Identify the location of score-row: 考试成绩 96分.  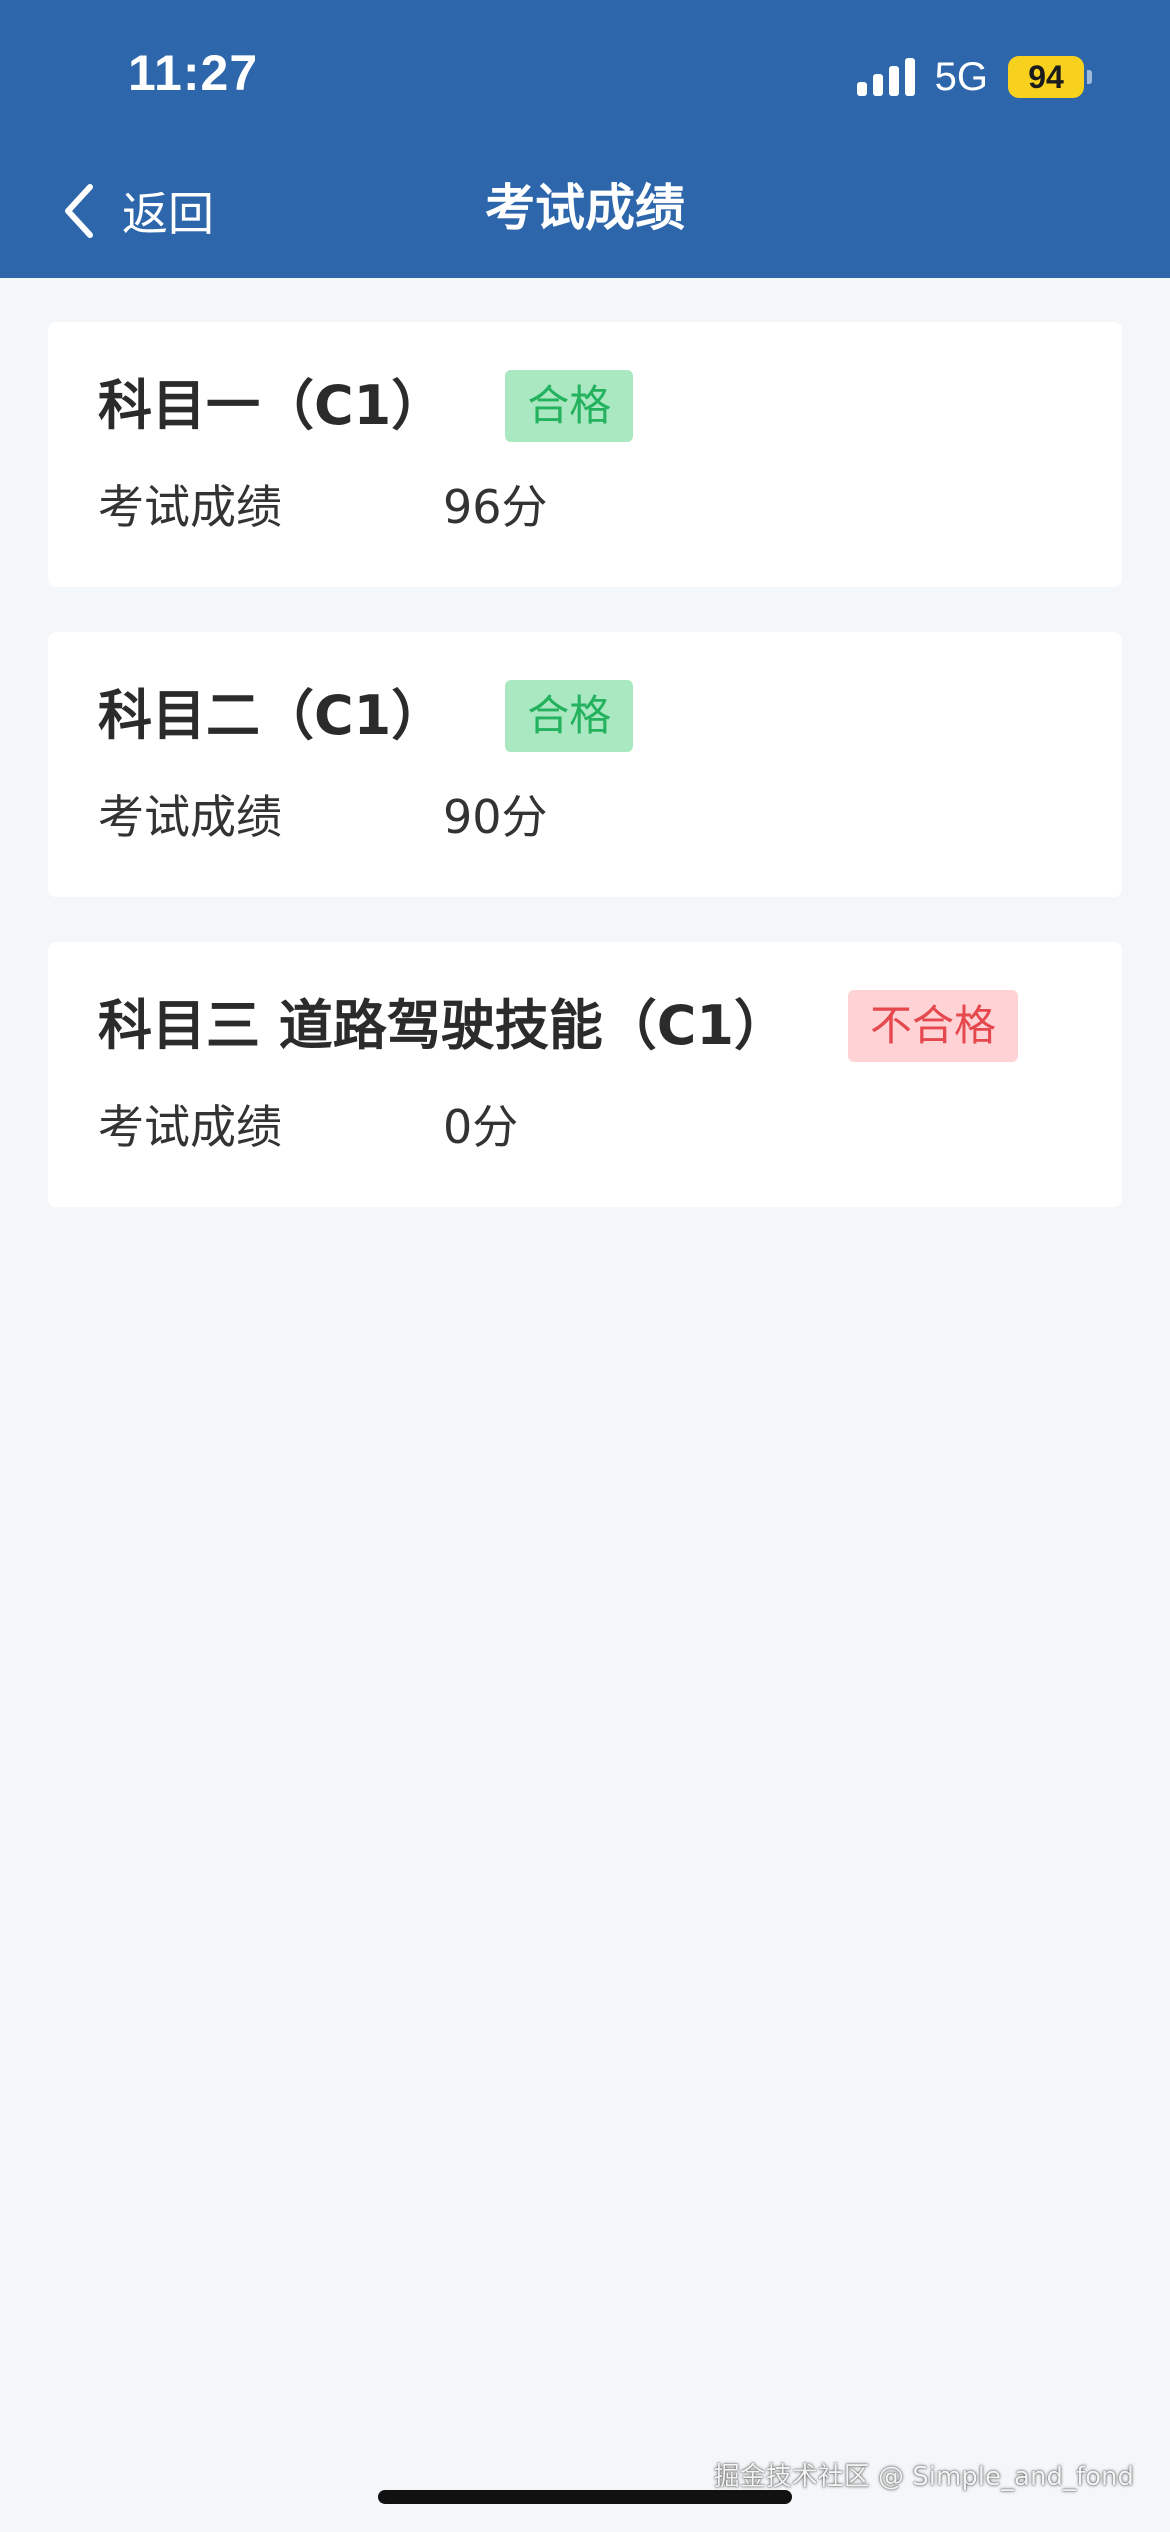
(323, 507).